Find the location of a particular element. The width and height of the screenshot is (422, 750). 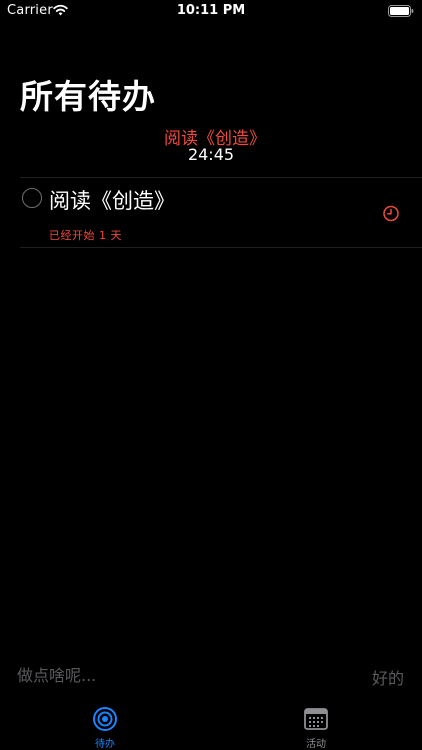

todo-checkbox is located at coordinates (32, 198).